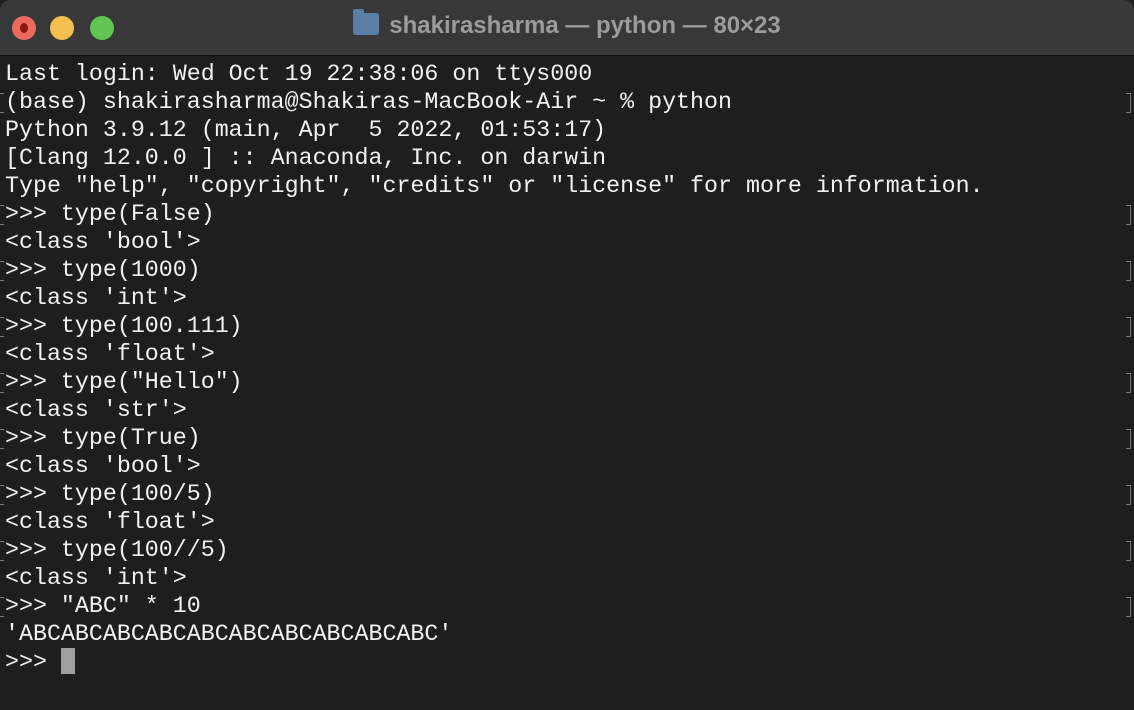  What do you see at coordinates (103, 438) in the screenshot?
I see `terminal-line-text: >>> type(True)` at bounding box center [103, 438].